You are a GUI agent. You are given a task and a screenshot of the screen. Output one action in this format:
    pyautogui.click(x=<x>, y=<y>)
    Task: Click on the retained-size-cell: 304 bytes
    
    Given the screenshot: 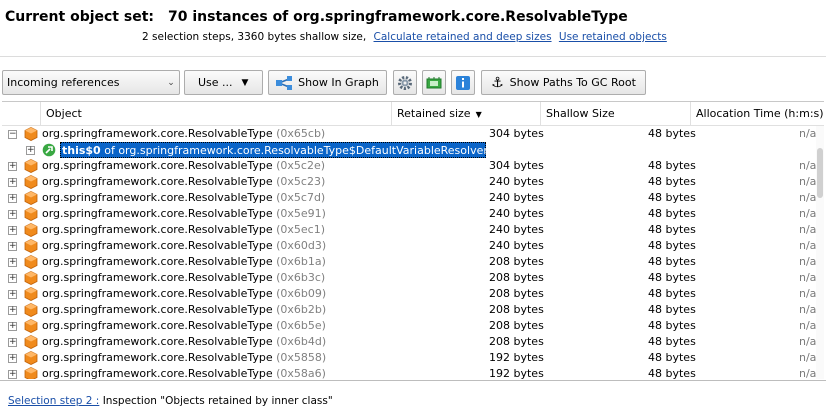 What is the action you would take?
    pyautogui.click(x=516, y=165)
    